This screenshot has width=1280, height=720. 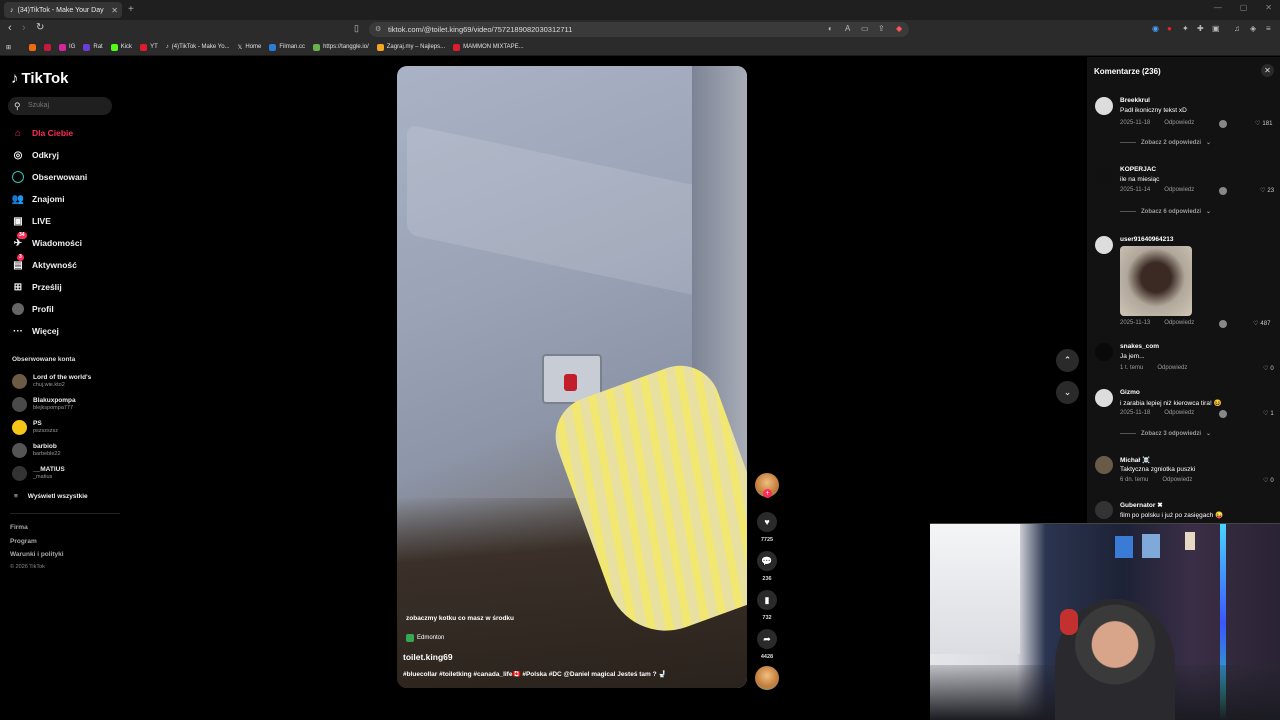 What do you see at coordinates (1067, 360) in the screenshot?
I see `previous-video-button: ⌃` at bounding box center [1067, 360].